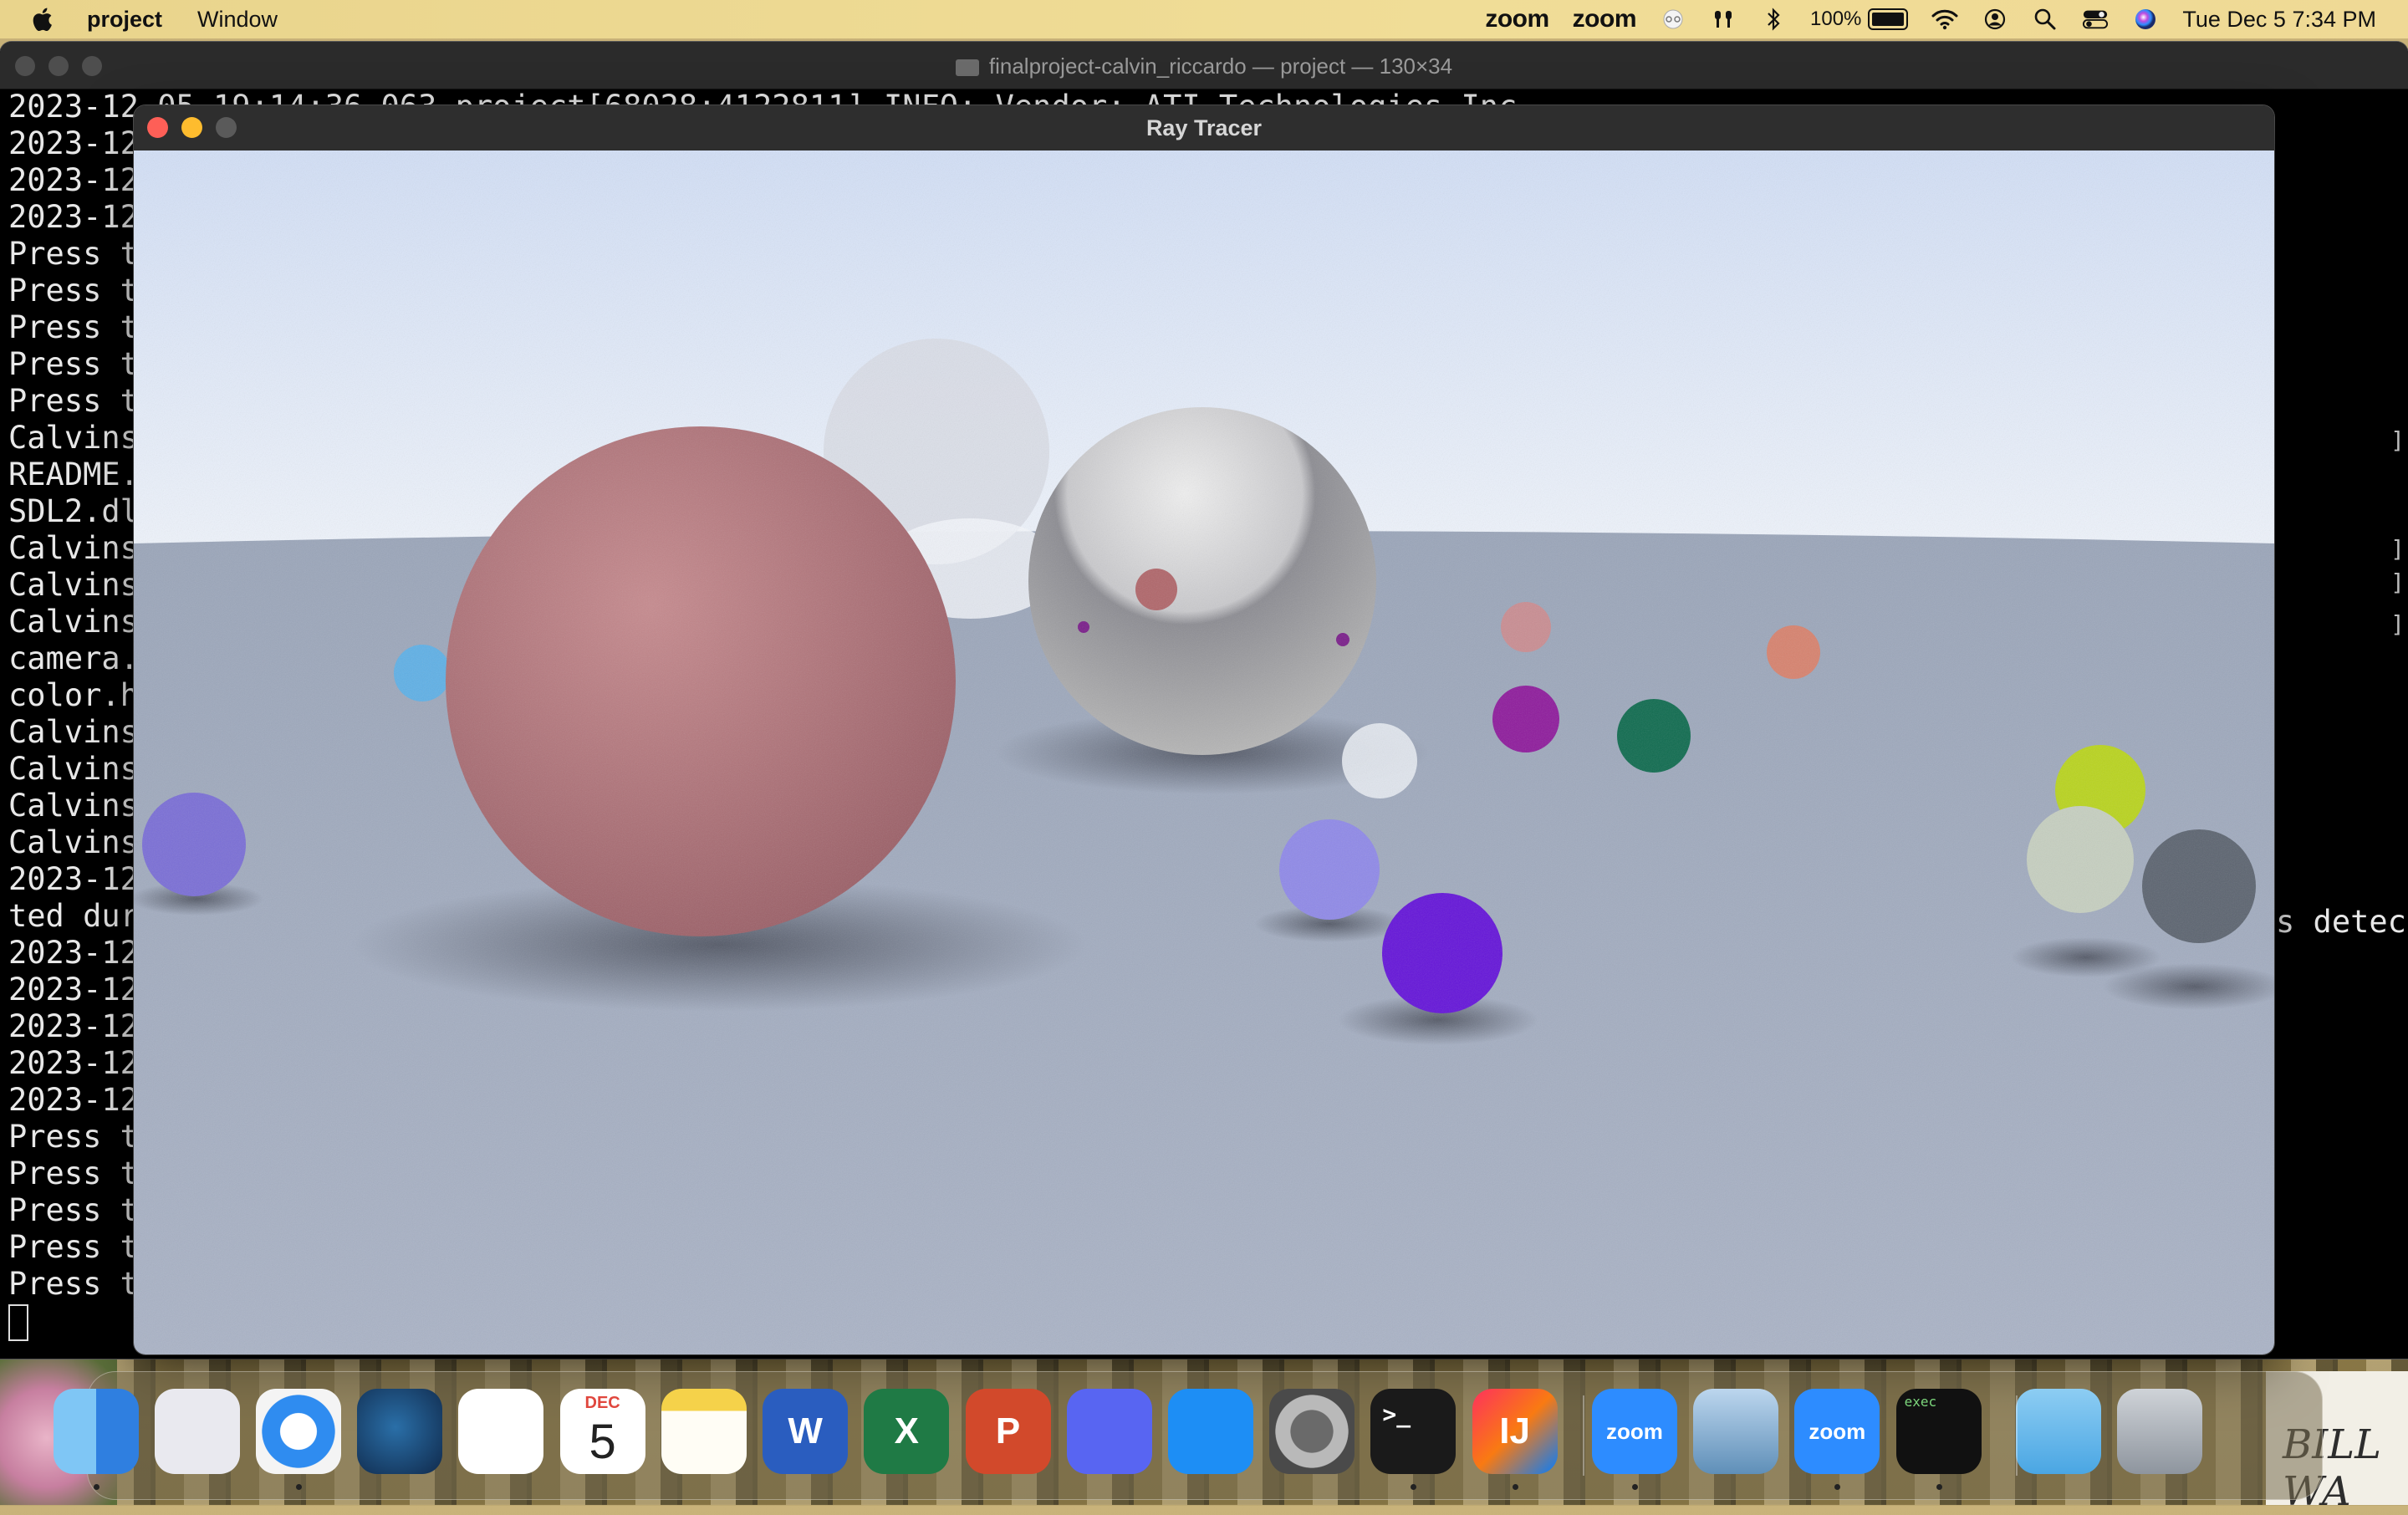 Image resolution: width=2408 pixels, height=1515 pixels. Describe the element at coordinates (1397, 1414) in the screenshot. I see `terminal-label: >_` at that location.